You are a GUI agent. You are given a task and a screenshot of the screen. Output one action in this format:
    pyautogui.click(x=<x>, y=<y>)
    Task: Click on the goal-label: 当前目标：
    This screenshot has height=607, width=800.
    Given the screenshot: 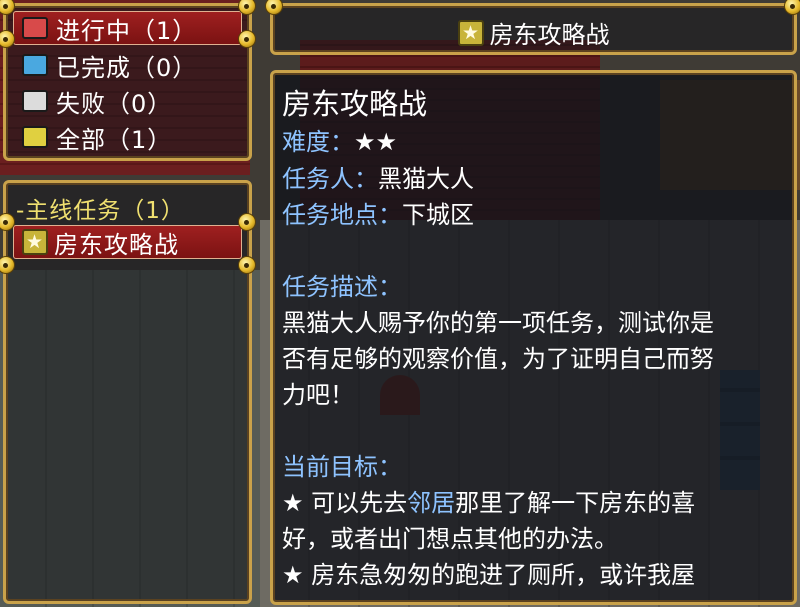 What is the action you would take?
    pyautogui.click(x=342, y=467)
    